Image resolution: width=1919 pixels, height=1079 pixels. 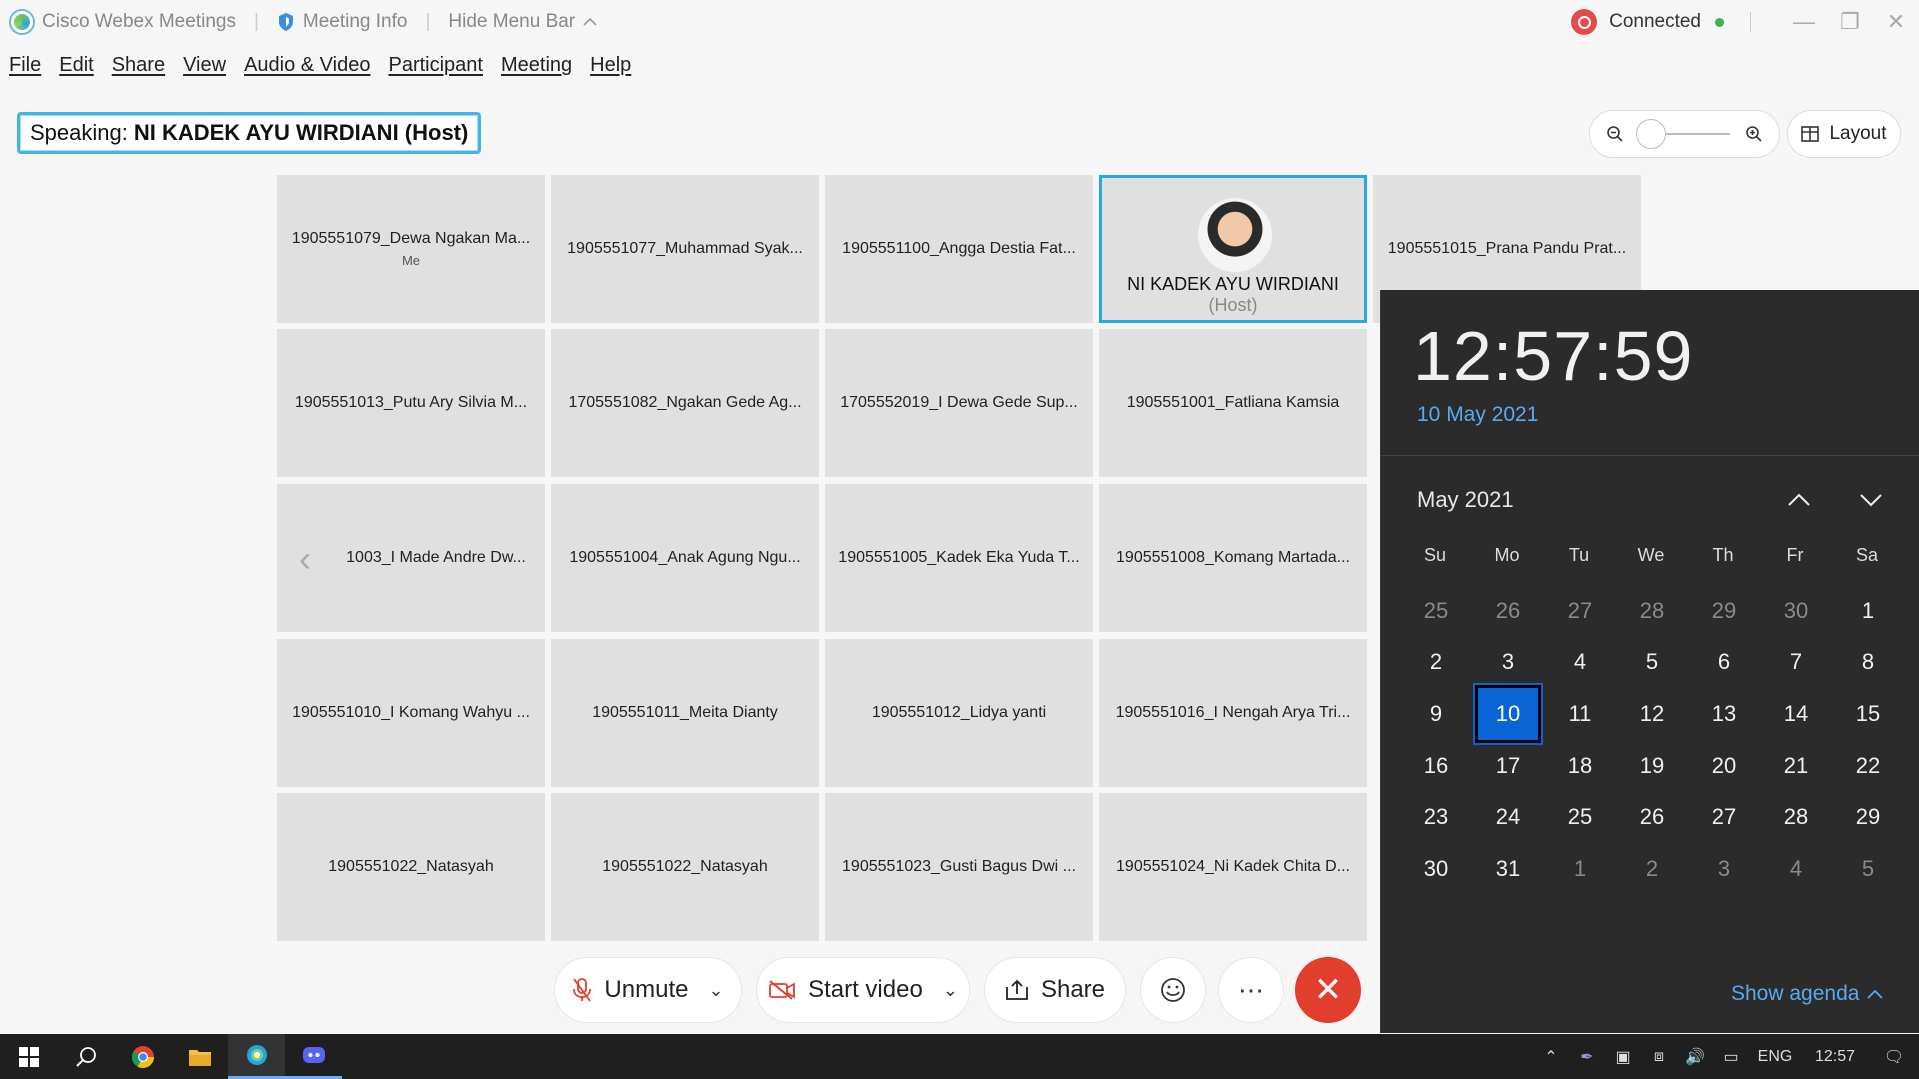 I want to click on zoom-slider-knob, so click(x=1650, y=134).